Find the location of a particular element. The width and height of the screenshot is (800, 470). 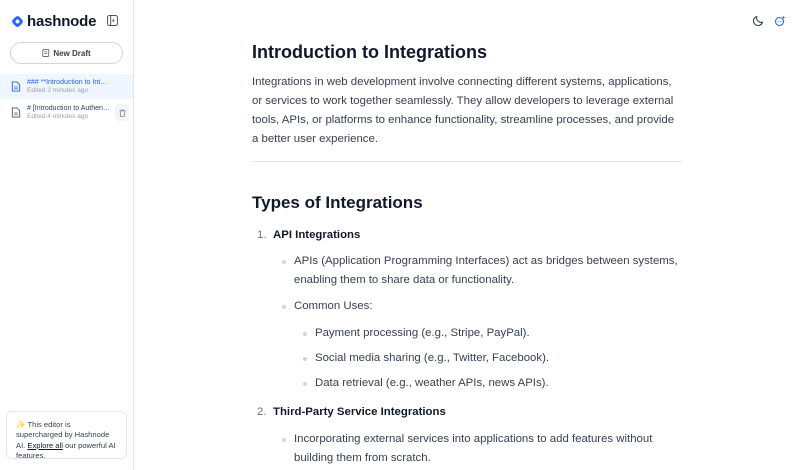

list-item: Common Uses: is located at coordinates (482, 306).